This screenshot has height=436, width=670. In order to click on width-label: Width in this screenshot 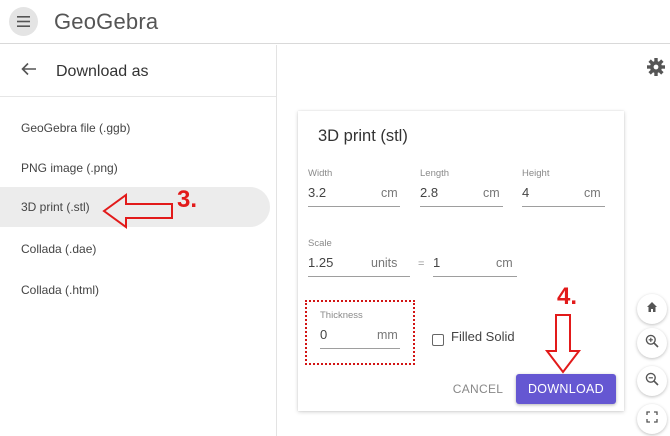, I will do `click(320, 173)`.